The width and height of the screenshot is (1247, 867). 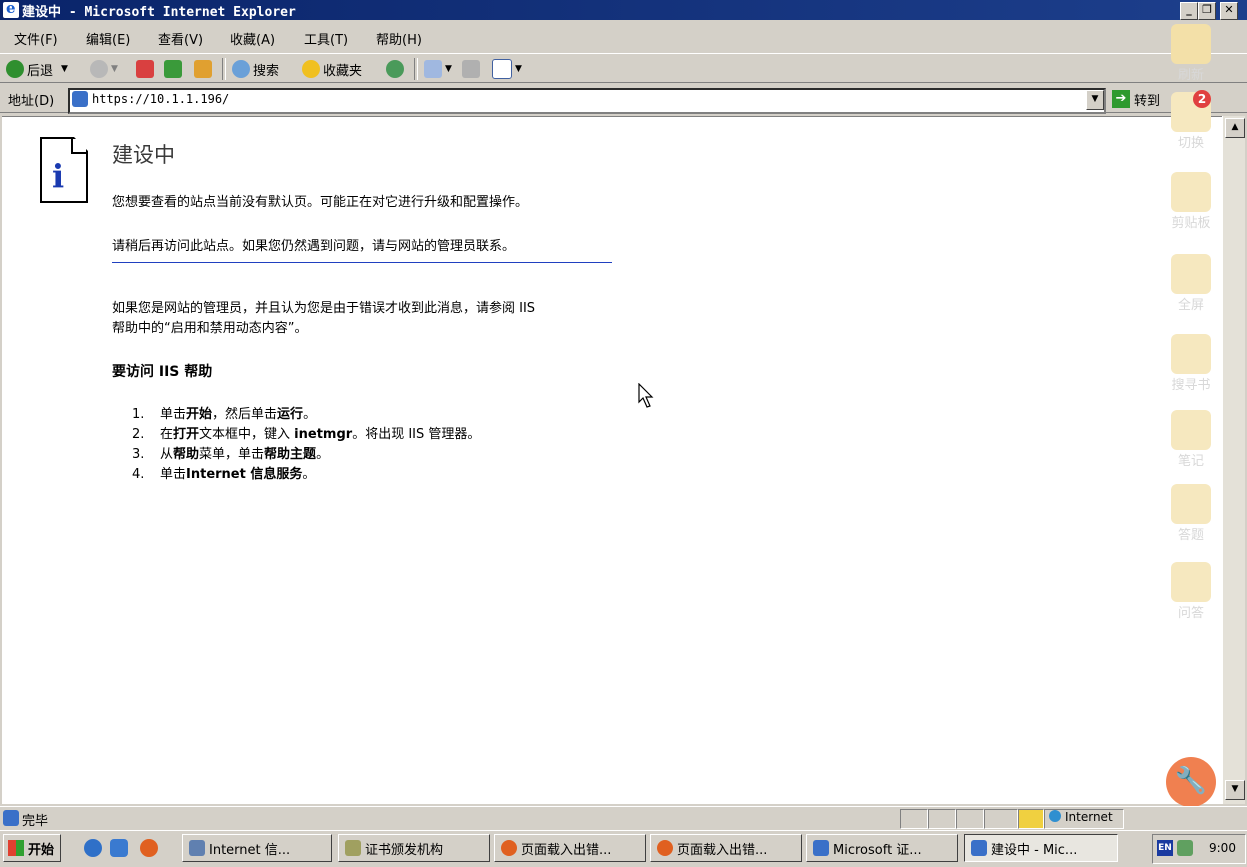 What do you see at coordinates (16, 848) in the screenshot?
I see `windows-logo-icon` at bounding box center [16, 848].